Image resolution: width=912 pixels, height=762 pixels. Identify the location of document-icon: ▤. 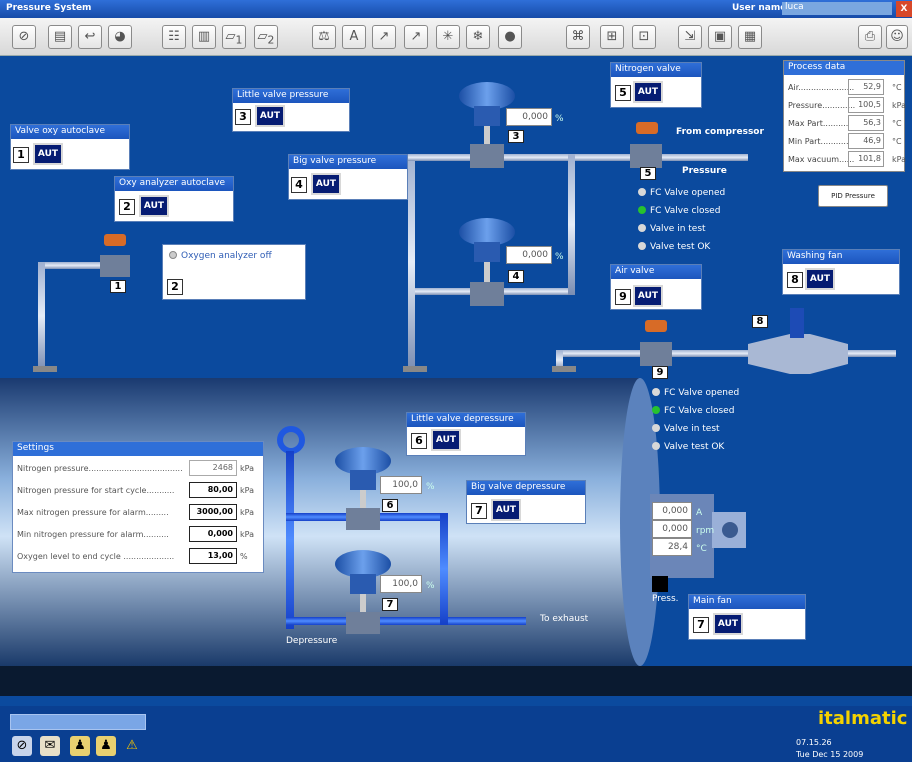
(60, 37).